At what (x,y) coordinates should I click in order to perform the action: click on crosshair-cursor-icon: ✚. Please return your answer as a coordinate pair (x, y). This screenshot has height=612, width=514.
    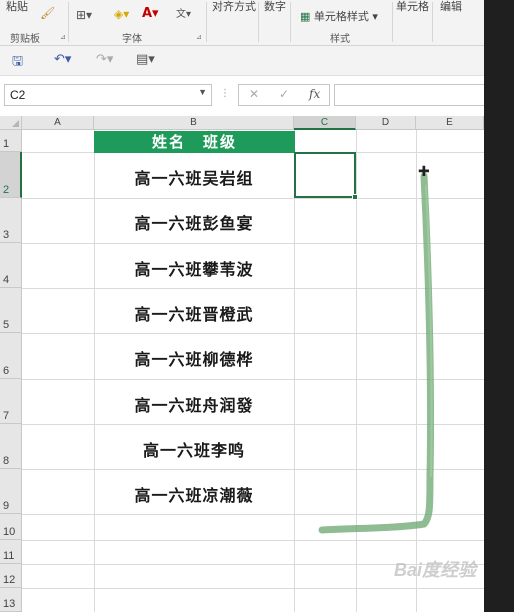
    Looking at the image, I should click on (424, 172).